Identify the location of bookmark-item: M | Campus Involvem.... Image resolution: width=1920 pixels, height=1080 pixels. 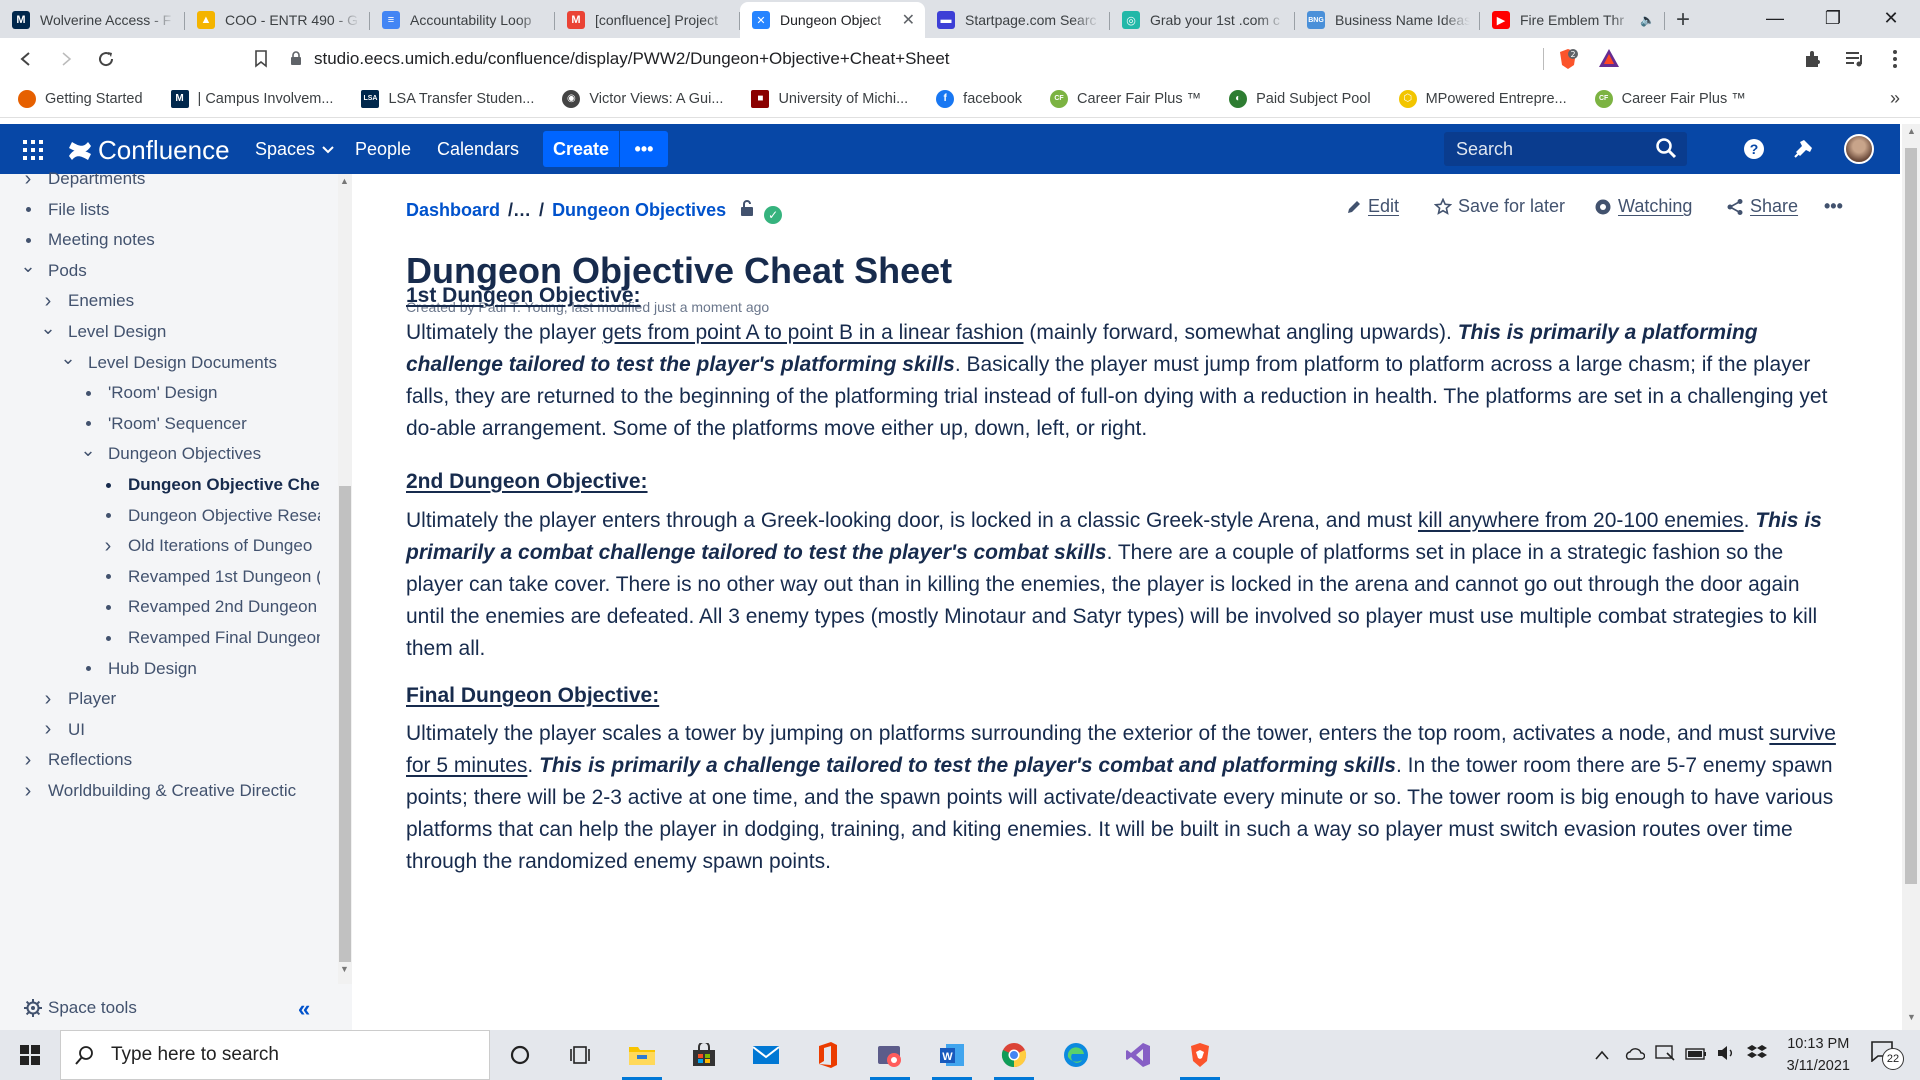
(251, 98).